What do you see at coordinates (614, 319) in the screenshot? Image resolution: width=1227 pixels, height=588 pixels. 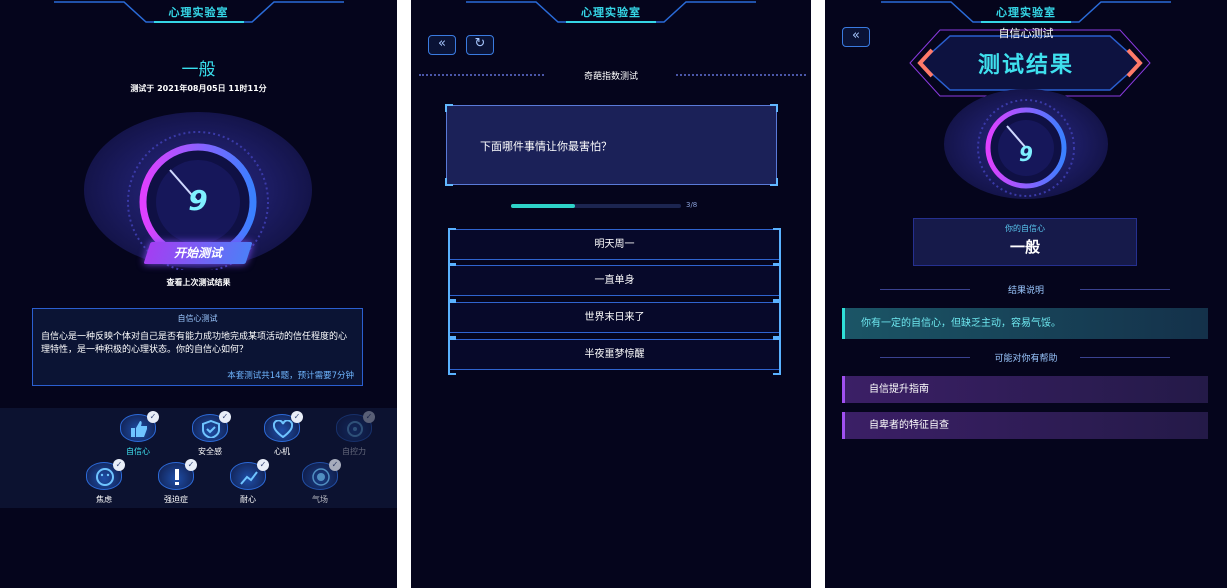 I see `answer-option: 世界末日来了` at bounding box center [614, 319].